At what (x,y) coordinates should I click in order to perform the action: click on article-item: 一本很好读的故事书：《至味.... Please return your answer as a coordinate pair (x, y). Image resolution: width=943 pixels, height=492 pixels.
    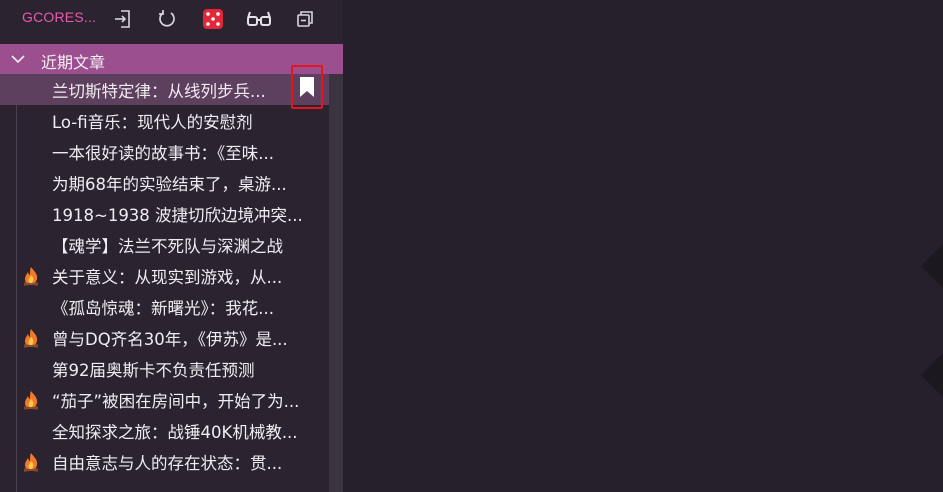
    Looking at the image, I should click on (164, 151).